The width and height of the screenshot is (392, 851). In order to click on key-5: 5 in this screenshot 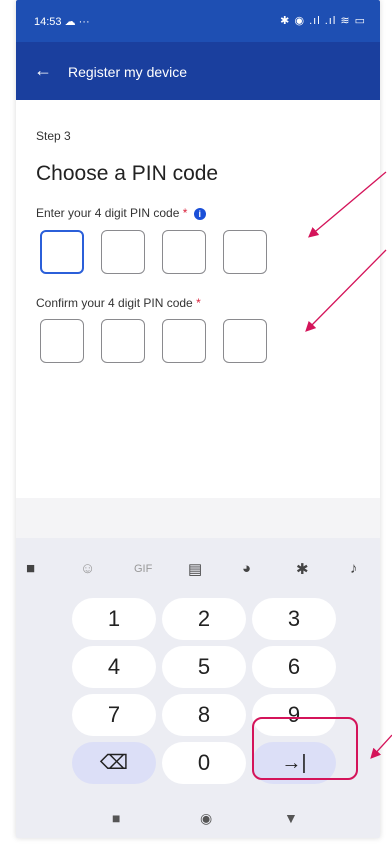, I will do `click(204, 667)`.